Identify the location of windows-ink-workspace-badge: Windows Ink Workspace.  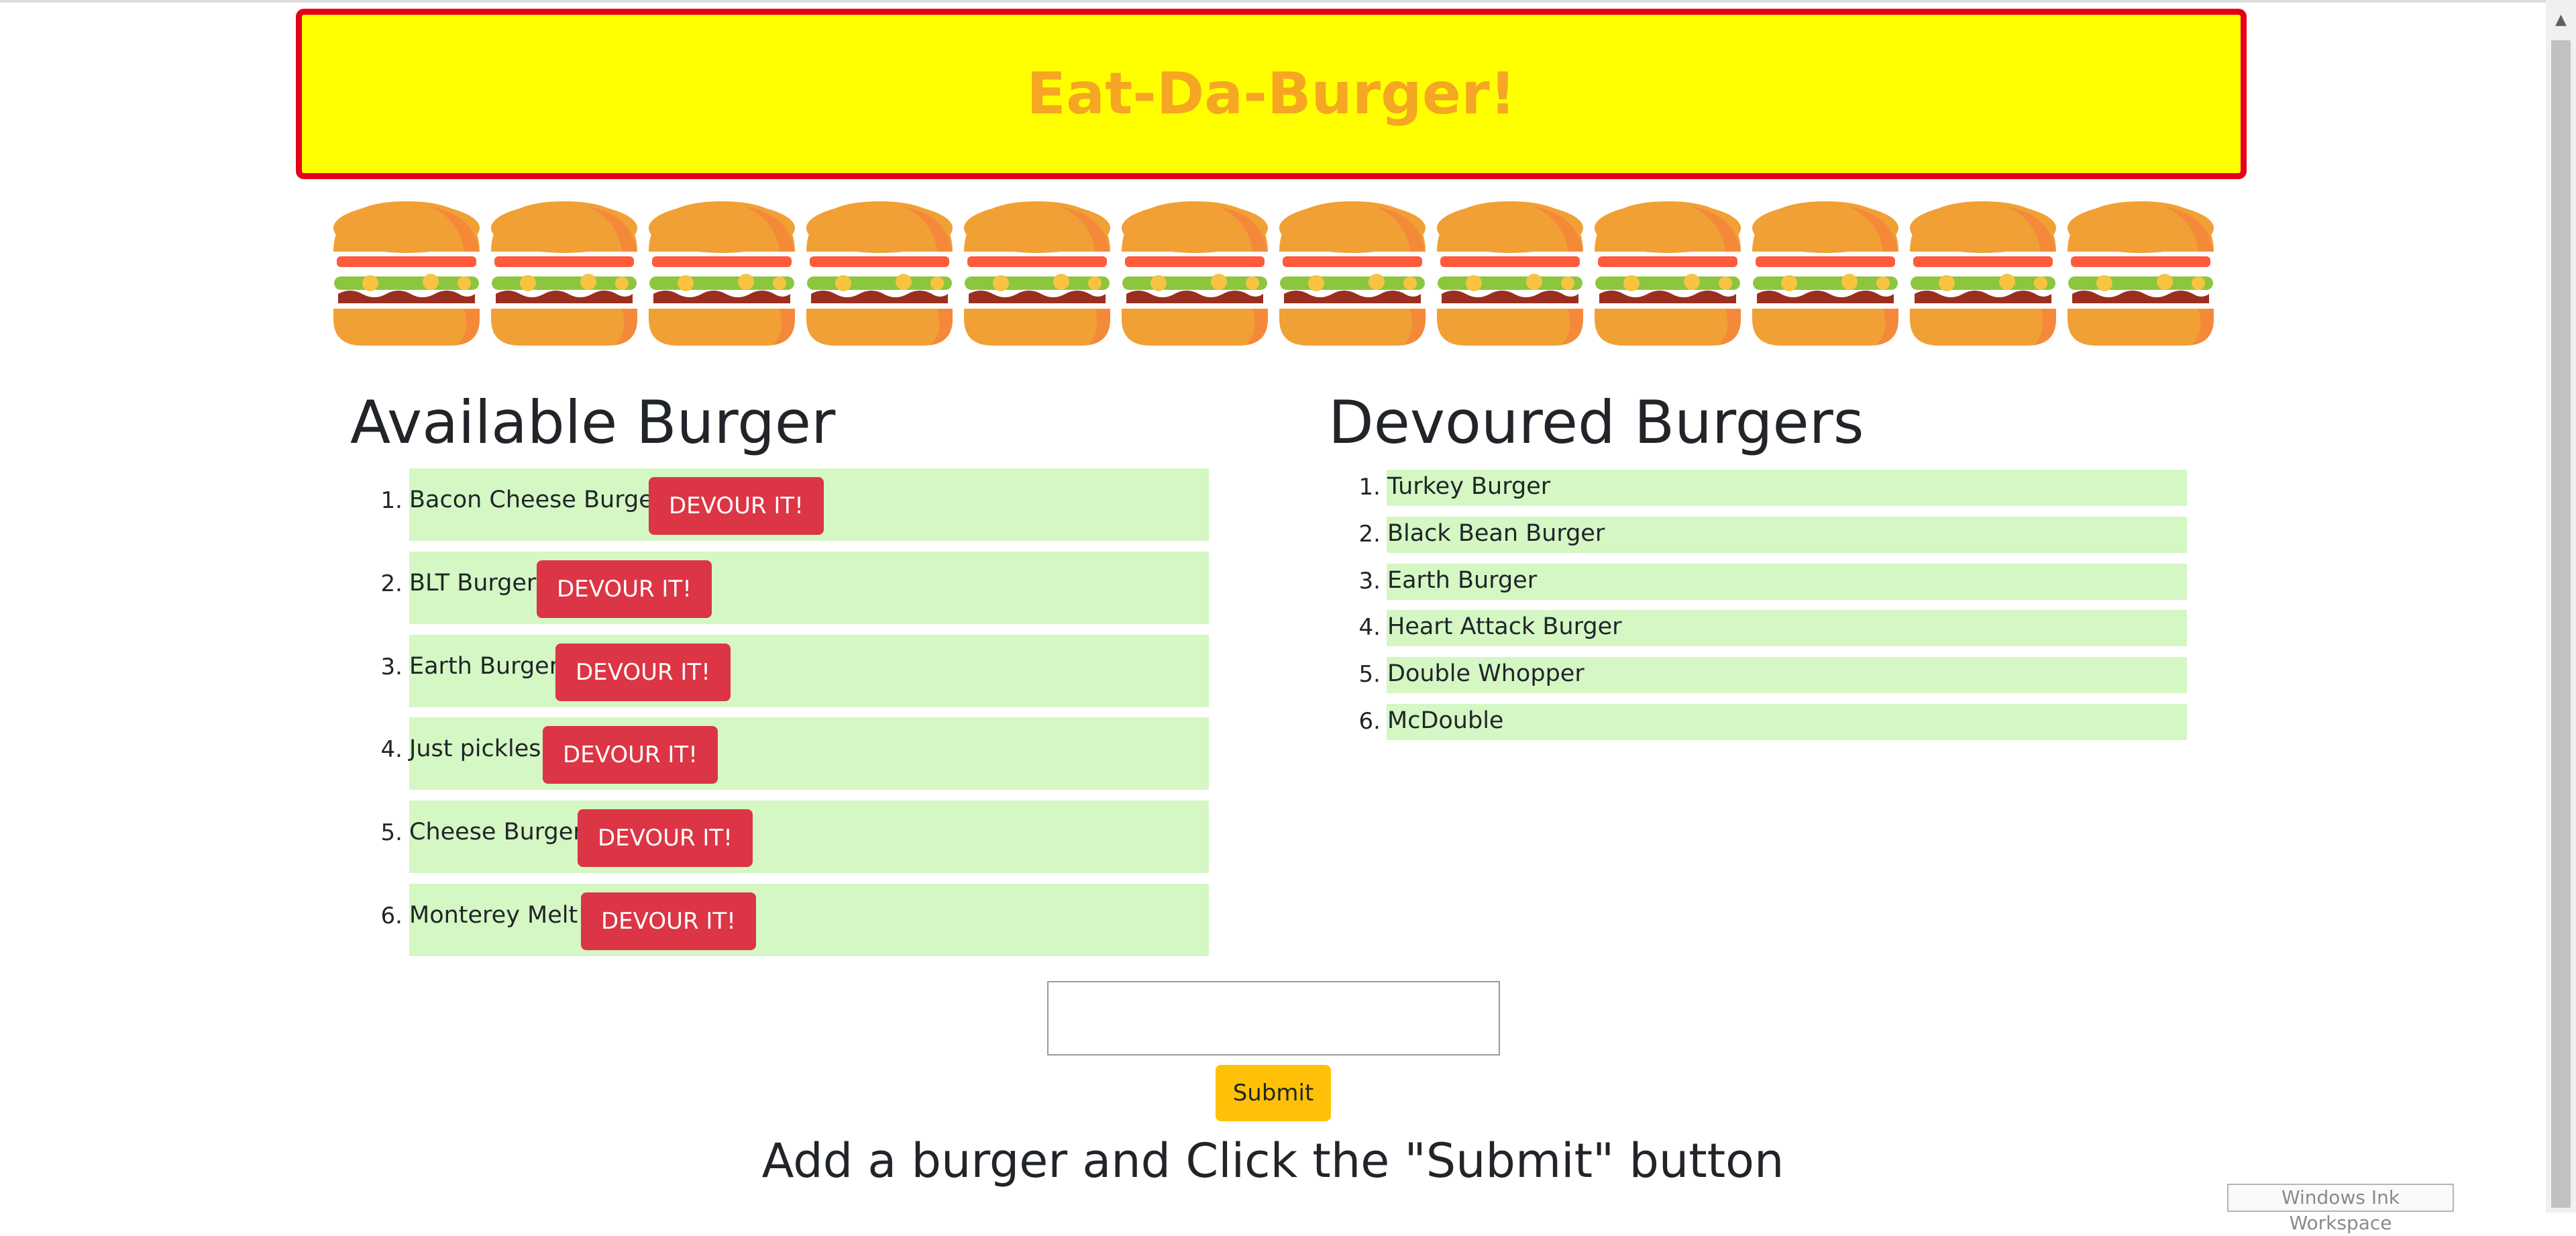
(2340, 1209).